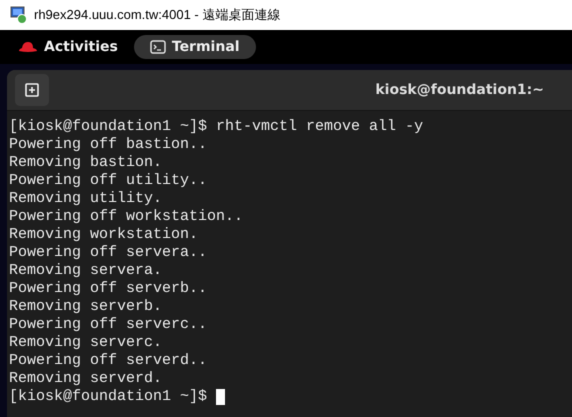 This screenshot has height=417, width=572. What do you see at coordinates (108, 361) in the screenshot?
I see `terminal-line: Powering off serverd..` at bounding box center [108, 361].